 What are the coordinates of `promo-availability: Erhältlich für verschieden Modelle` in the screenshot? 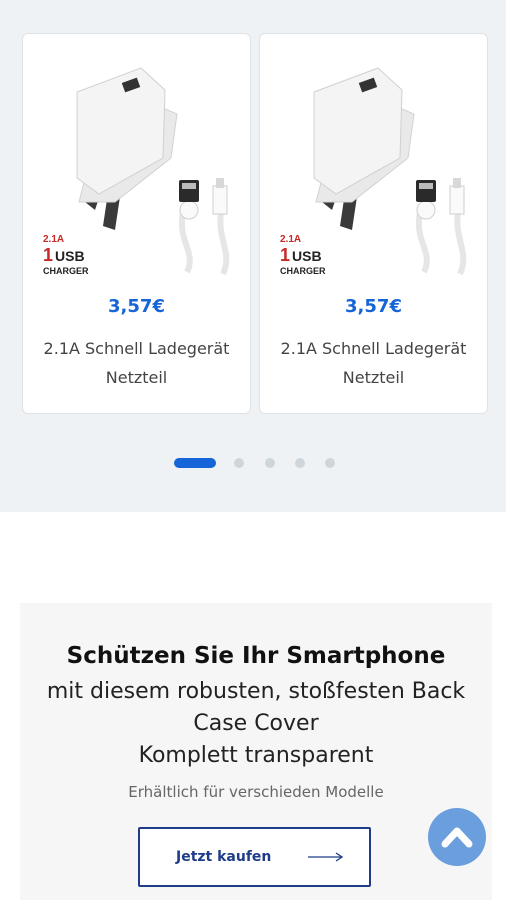 It's located at (256, 792).